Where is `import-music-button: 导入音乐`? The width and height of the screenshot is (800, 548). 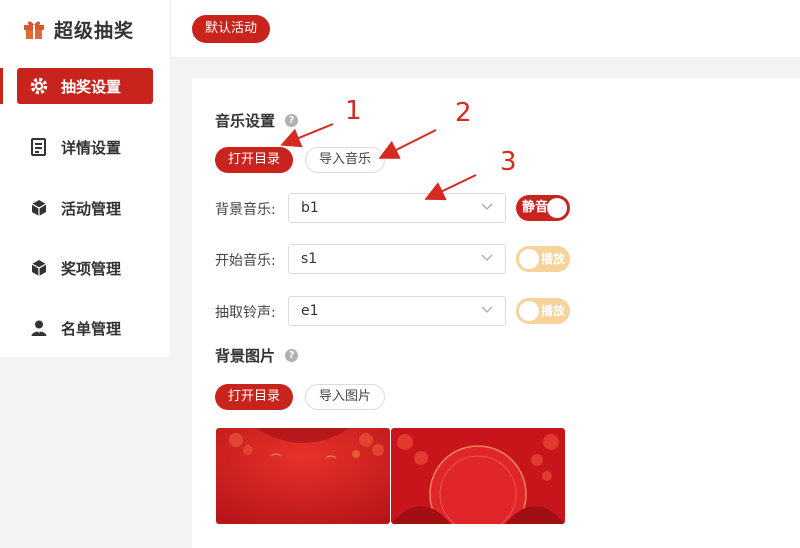
import-music-button: 导入音乐 is located at coordinates (345, 160).